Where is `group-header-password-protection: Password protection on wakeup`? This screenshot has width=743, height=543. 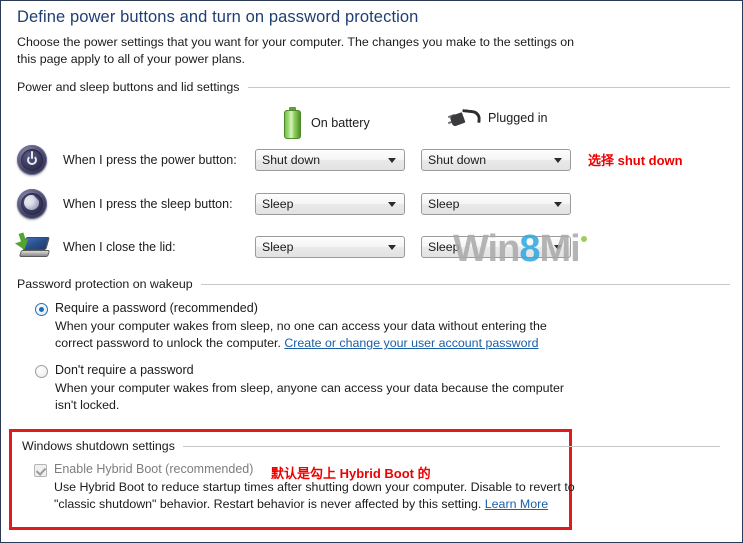 group-header-password-protection: Password protection on wakeup is located at coordinates (373, 284).